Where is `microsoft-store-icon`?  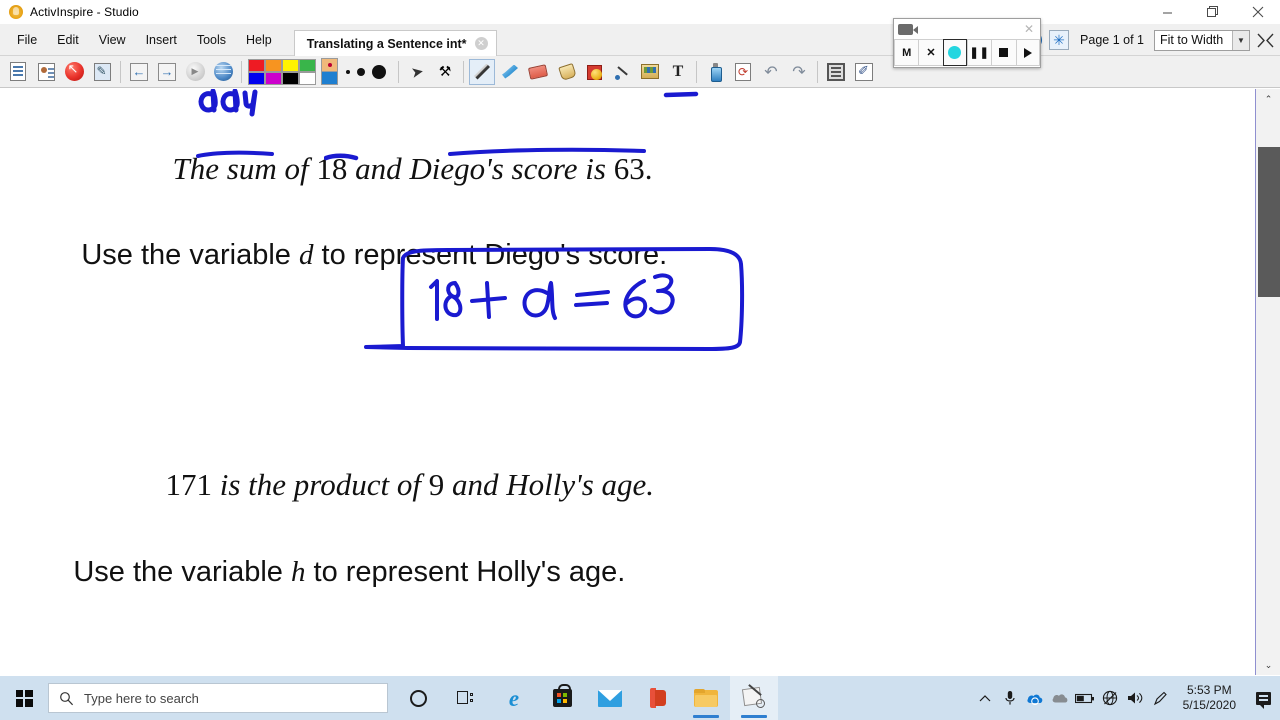 microsoft-store-icon is located at coordinates (562, 698).